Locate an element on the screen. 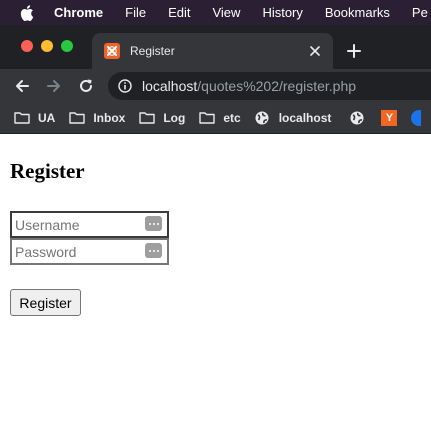  menu-view: View is located at coordinates (226, 12).